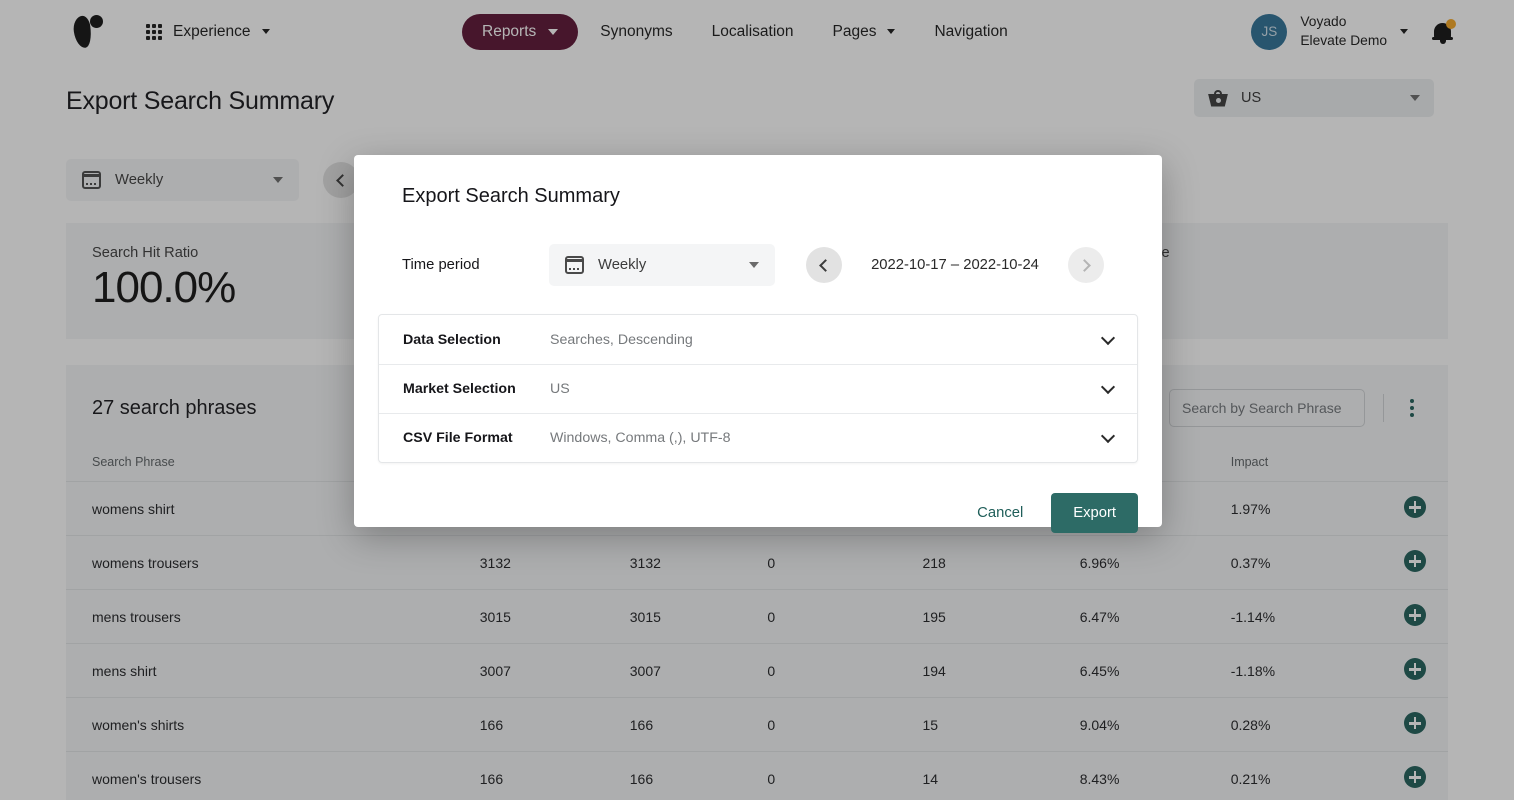  What do you see at coordinates (621, 339) in the screenshot?
I see `accordion-value: Searches, Descending` at bounding box center [621, 339].